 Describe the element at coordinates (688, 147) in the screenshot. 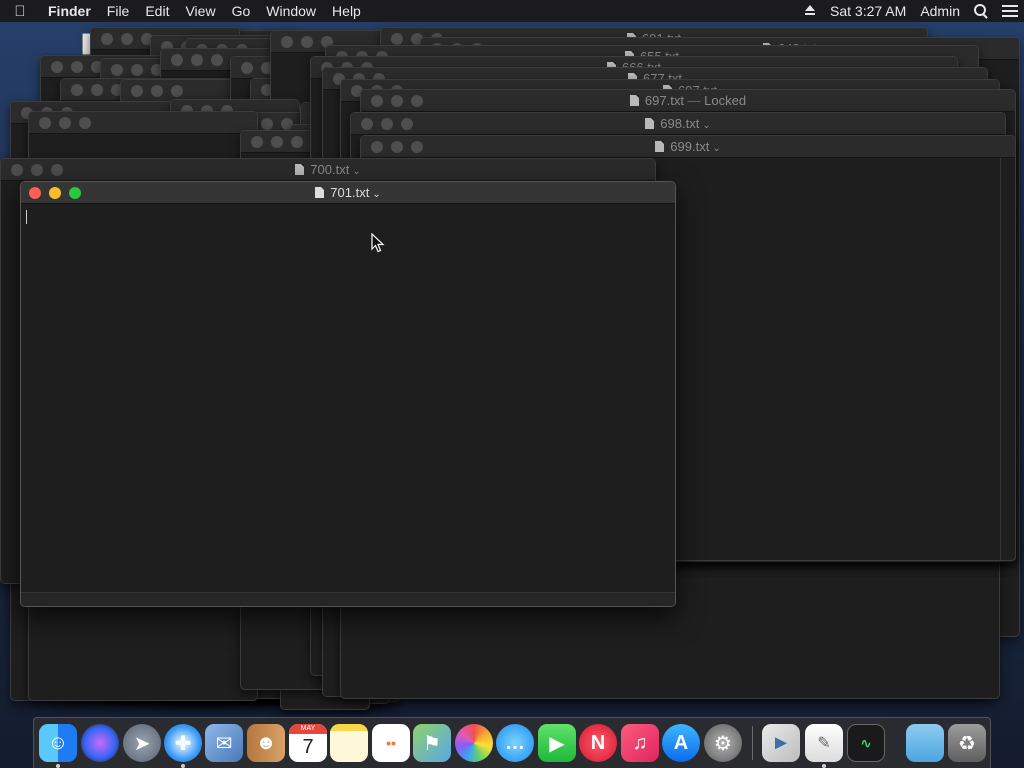

I see `window-title-699: 699.txt ⌄` at that location.